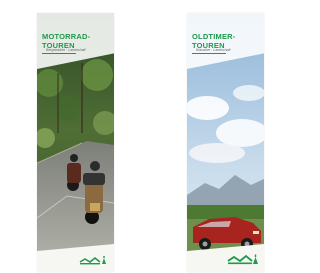 The width and height of the screenshot is (320, 273). Describe the element at coordinates (213, 50) in the screenshot. I see `brochure-subtitle: Klassiker · Landschaft` at that location.